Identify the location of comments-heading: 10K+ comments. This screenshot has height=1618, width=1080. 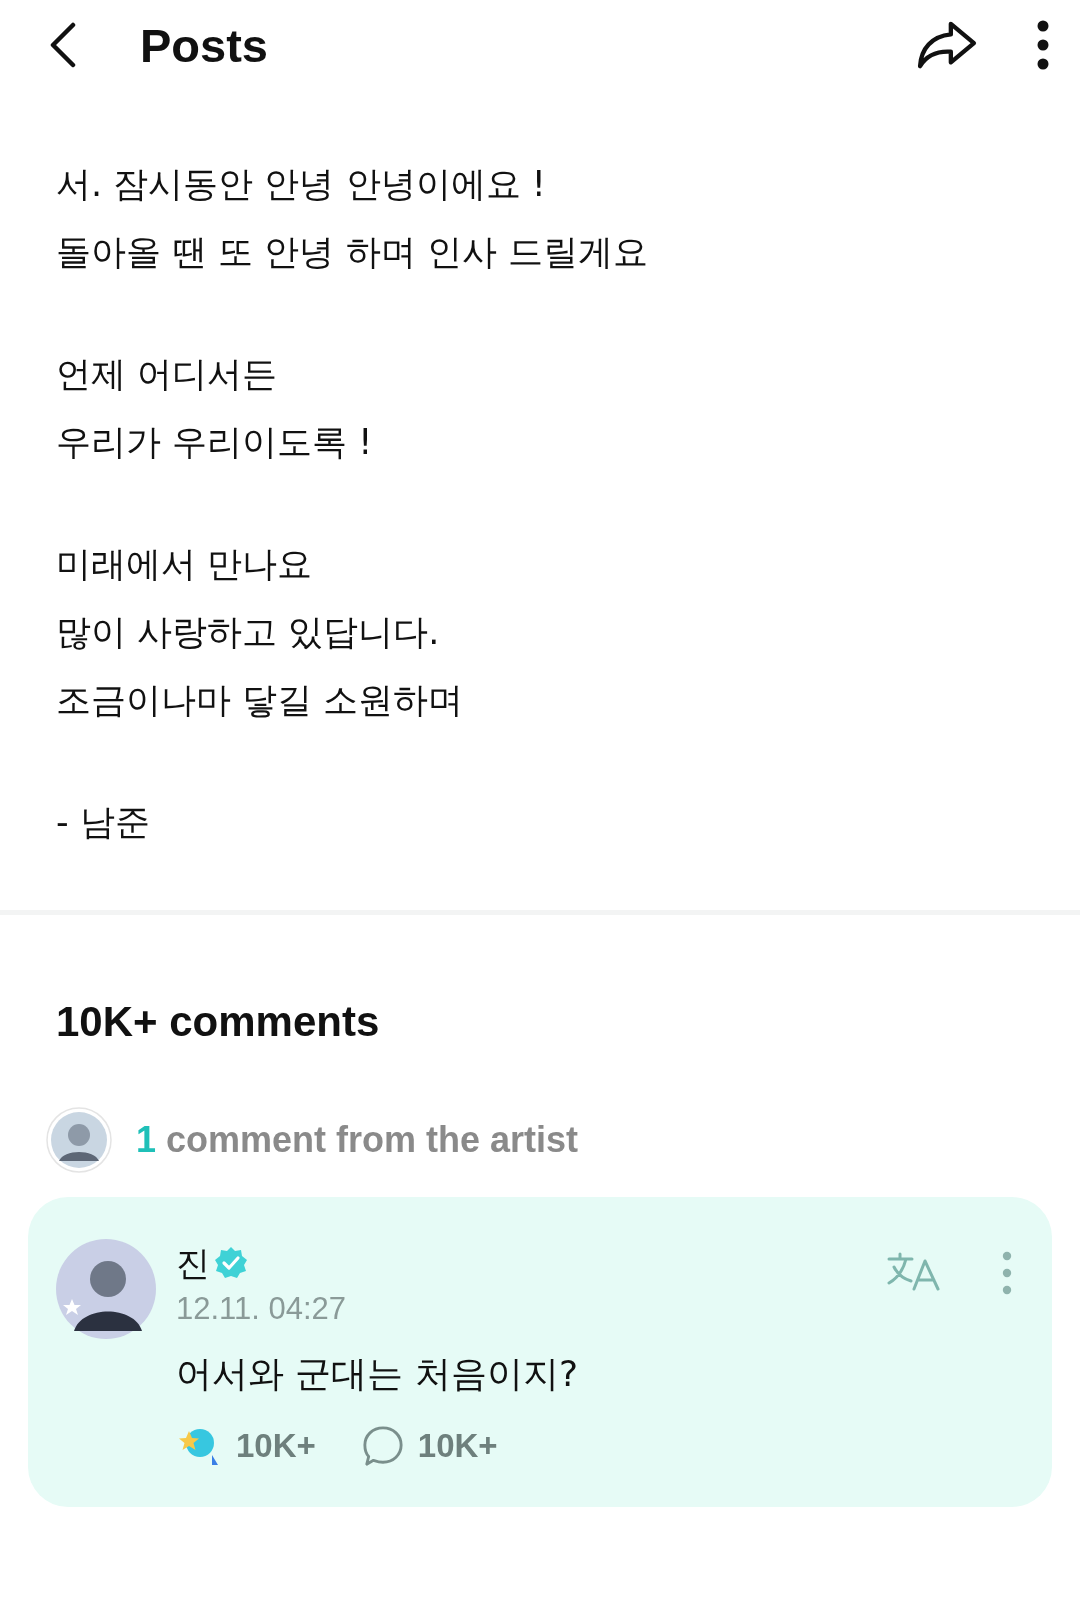
(218, 1022).